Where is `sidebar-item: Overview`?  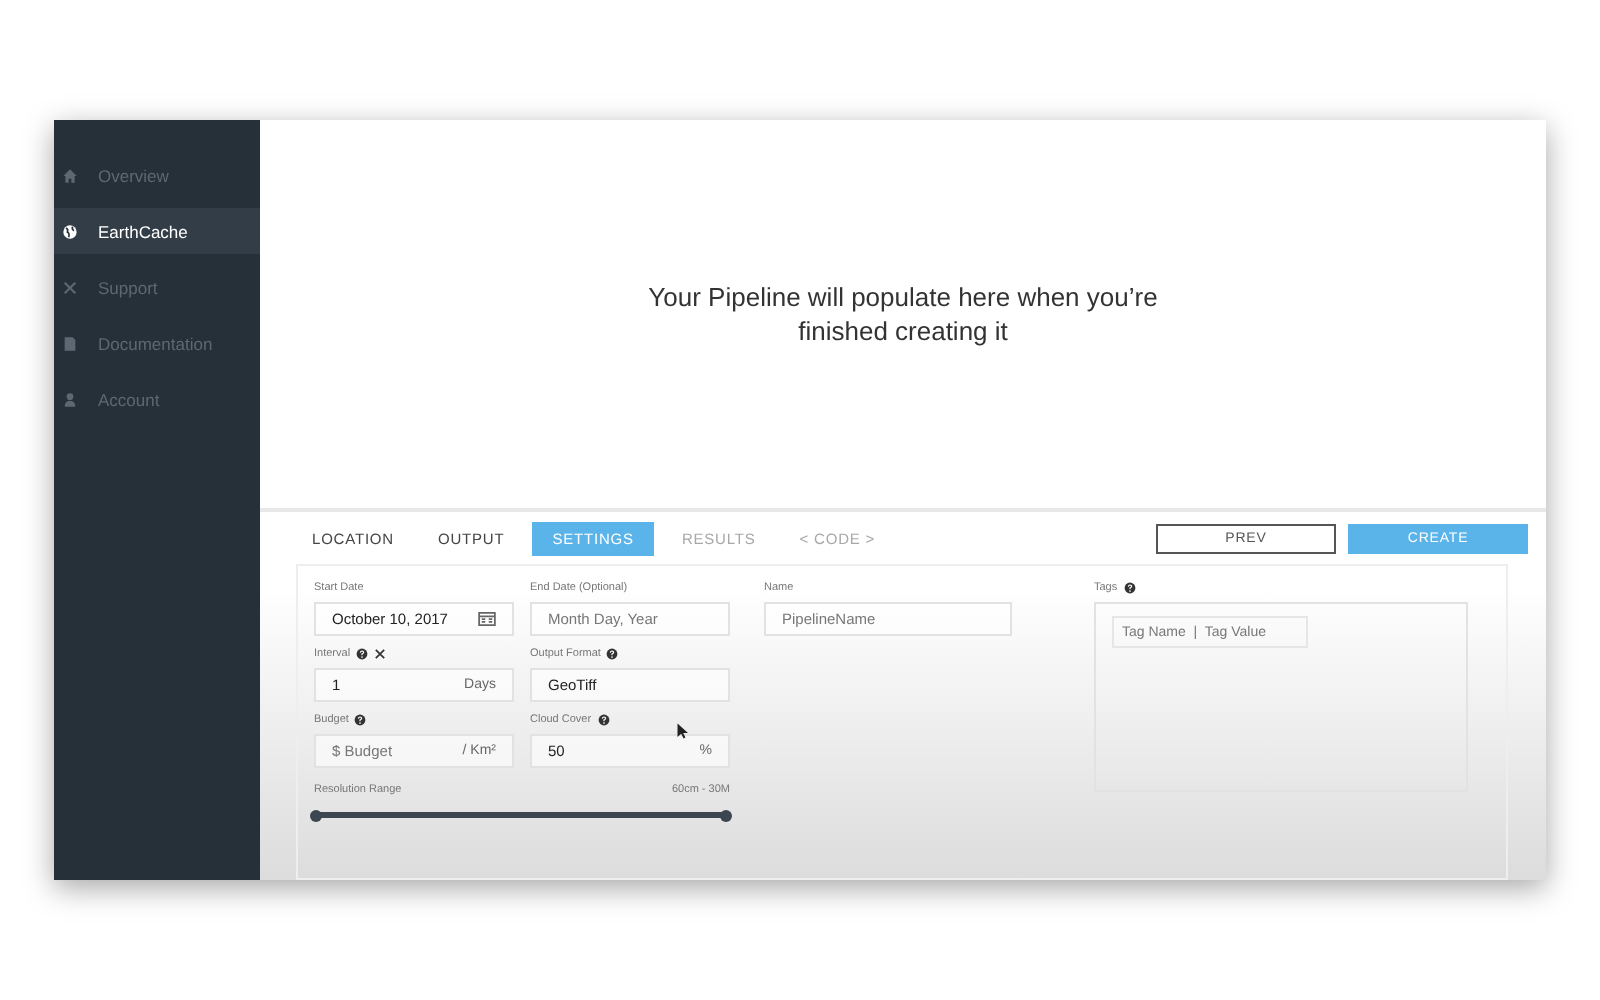
sidebar-item: Overview is located at coordinates (157, 175).